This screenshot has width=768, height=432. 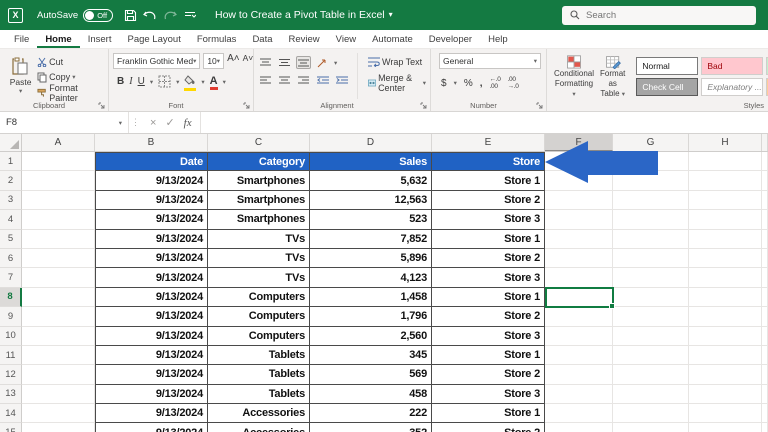 I want to click on cell-partial13, so click(x=765, y=394).